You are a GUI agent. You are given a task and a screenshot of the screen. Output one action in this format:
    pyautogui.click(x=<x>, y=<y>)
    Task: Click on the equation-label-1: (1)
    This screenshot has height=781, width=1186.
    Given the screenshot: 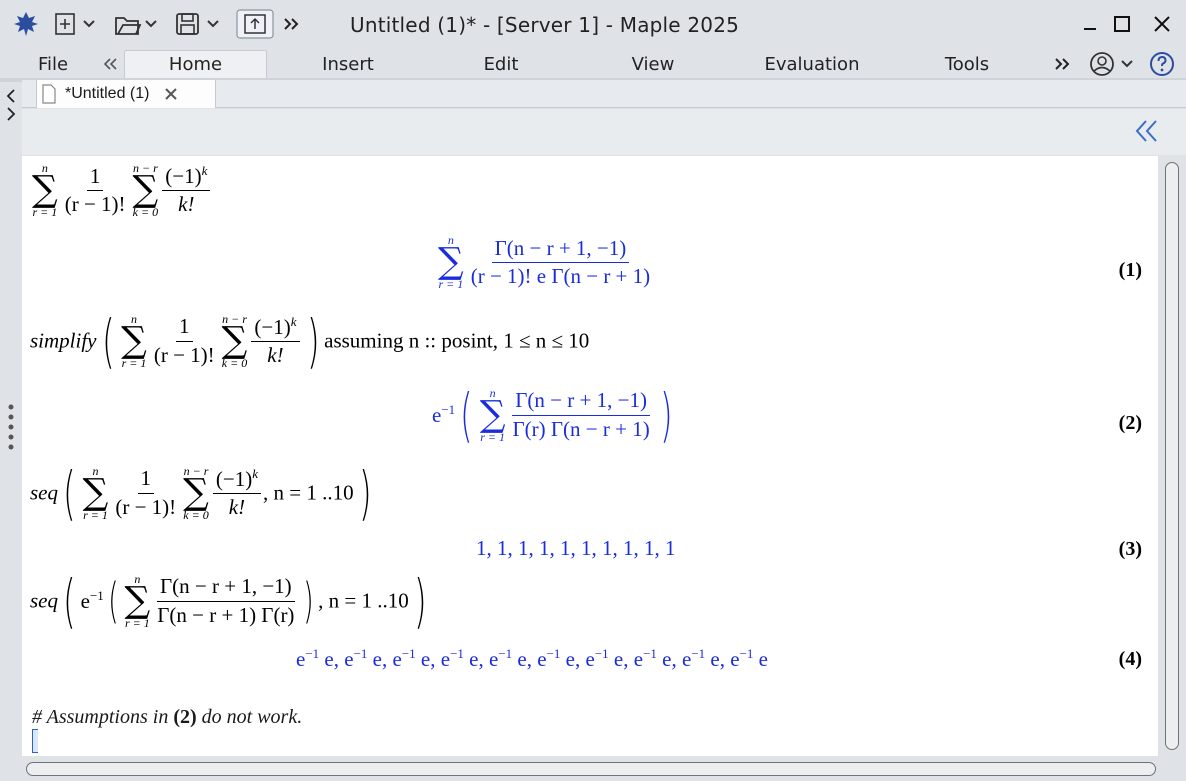 What is the action you would take?
    pyautogui.click(x=1130, y=270)
    